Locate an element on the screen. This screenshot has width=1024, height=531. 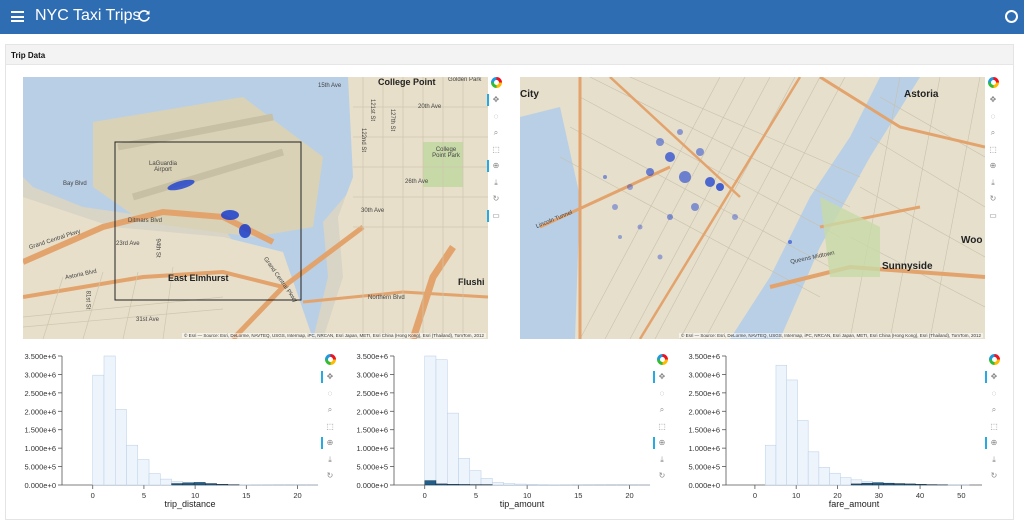
map-label: 127th St is located at coordinates (392, 120).